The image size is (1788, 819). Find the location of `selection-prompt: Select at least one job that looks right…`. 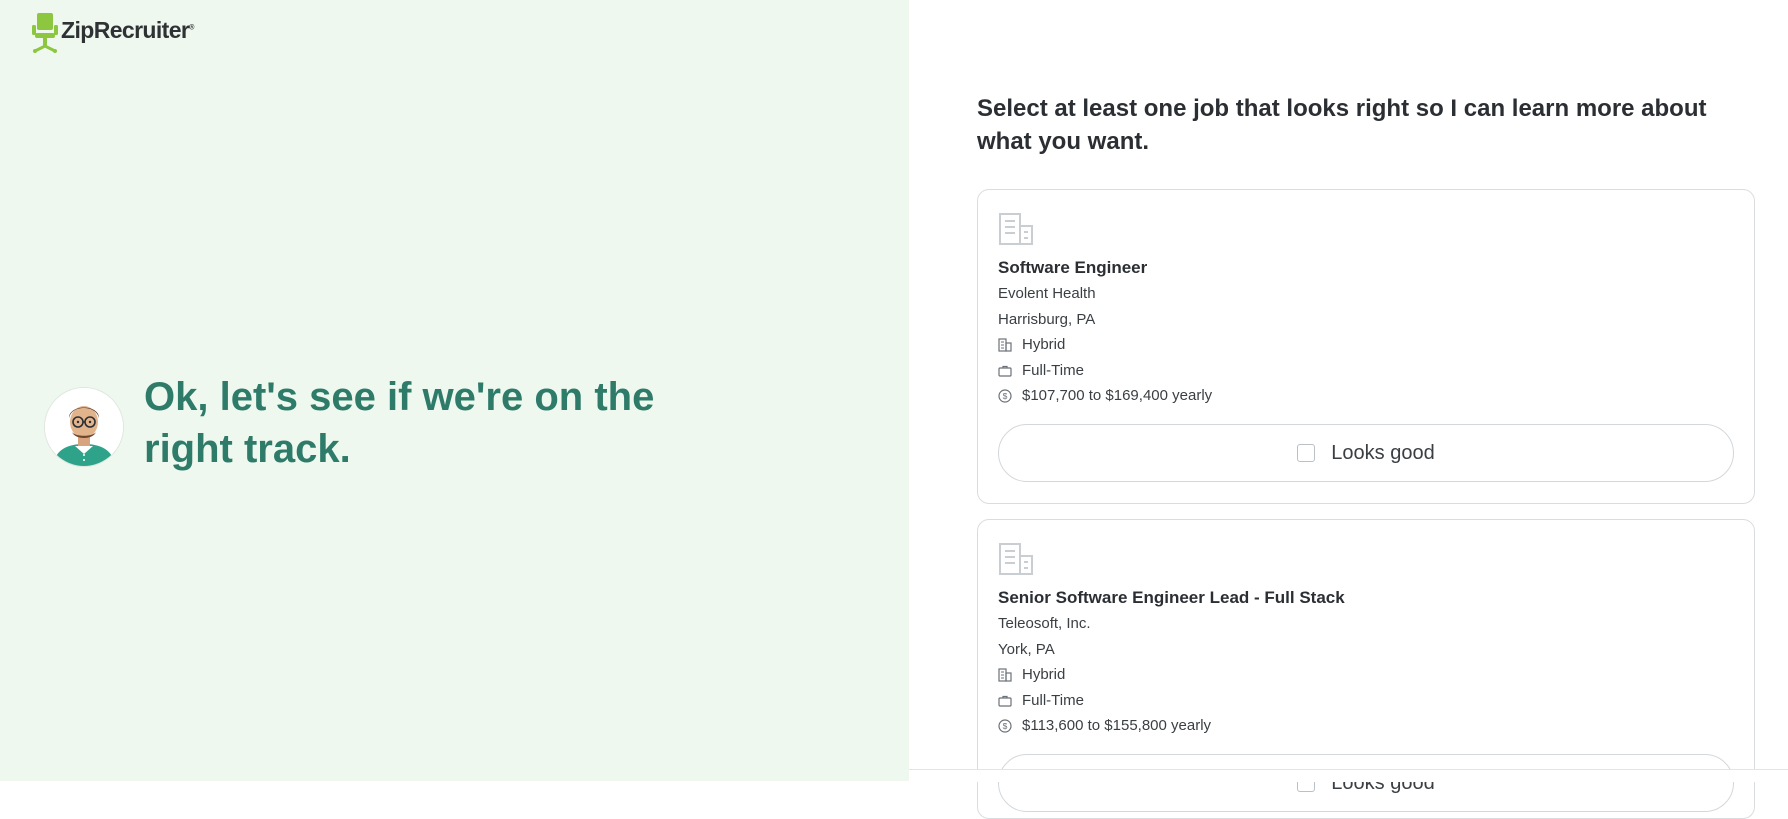

selection-prompt: Select at least one job that looks right… is located at coordinates (1342, 125).